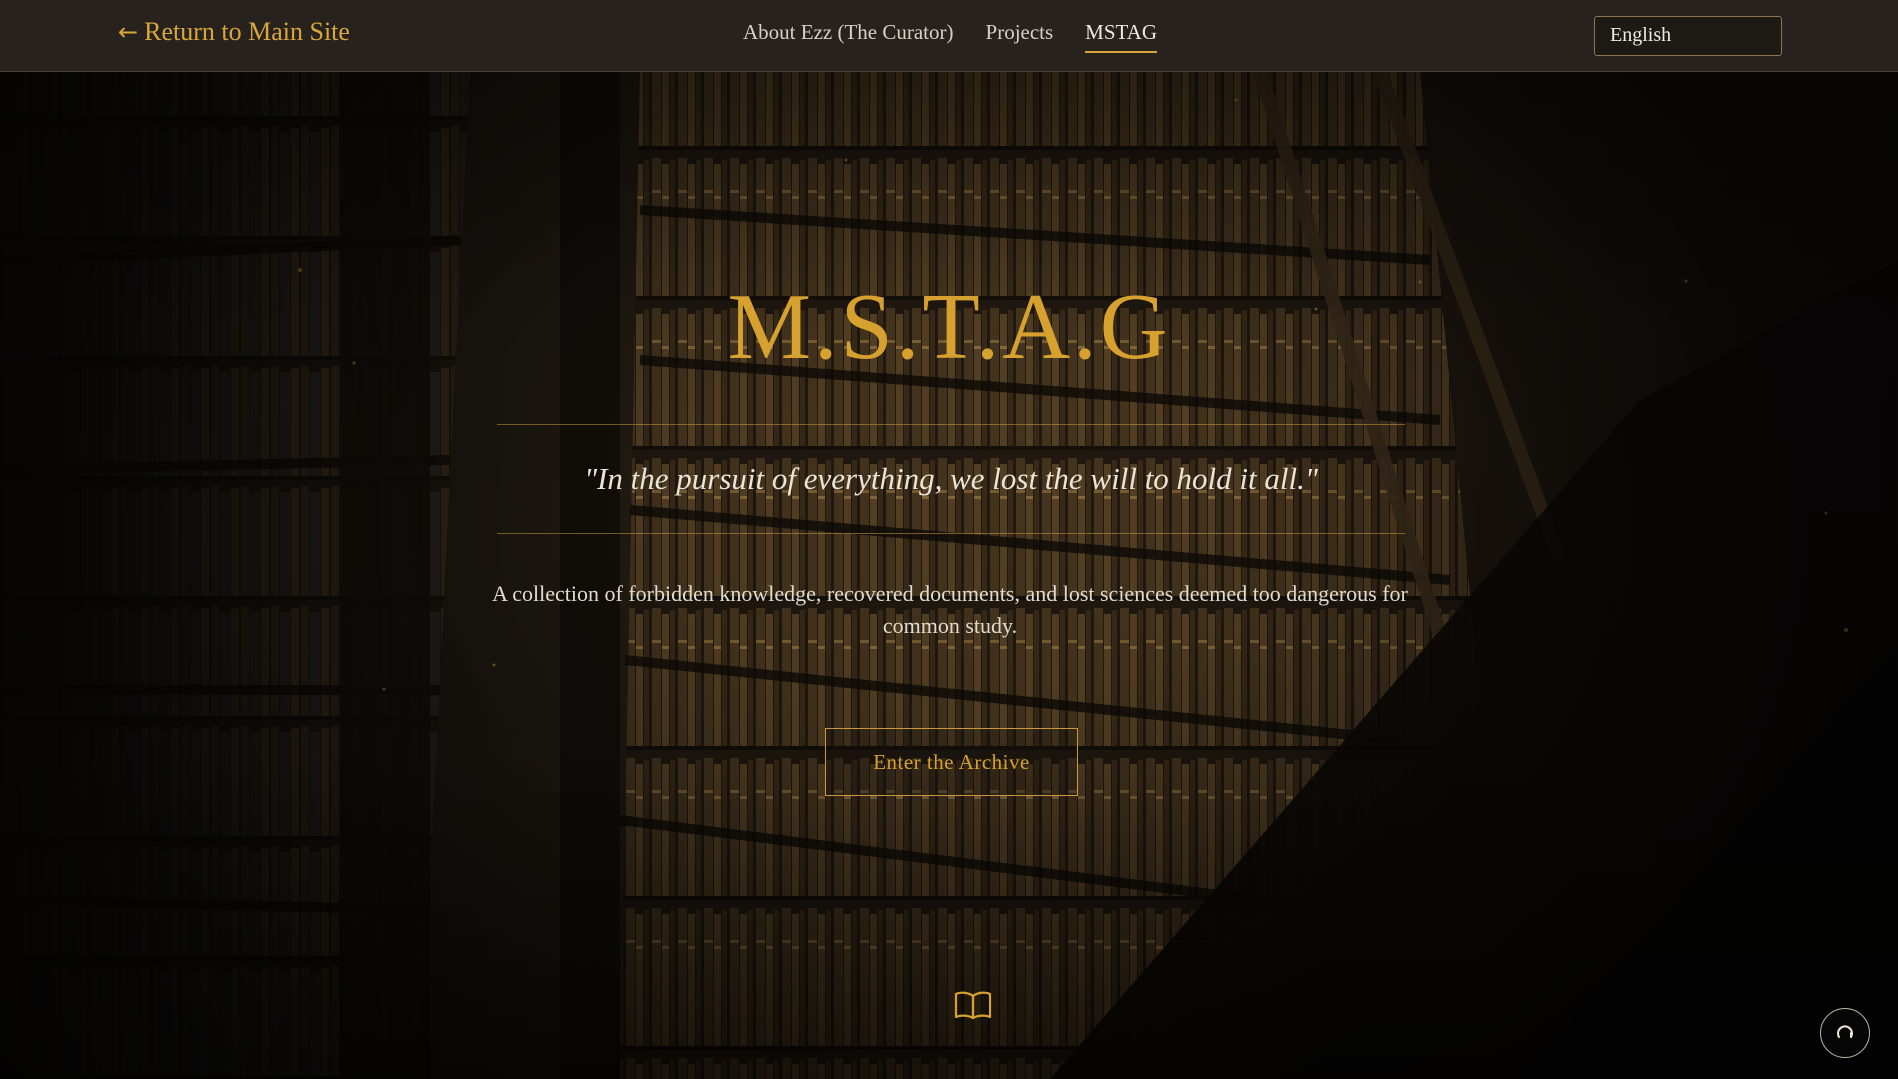 The height and width of the screenshot is (1079, 1898). What do you see at coordinates (247, 31) in the screenshot?
I see `return-link-label: Return to Main Site` at bounding box center [247, 31].